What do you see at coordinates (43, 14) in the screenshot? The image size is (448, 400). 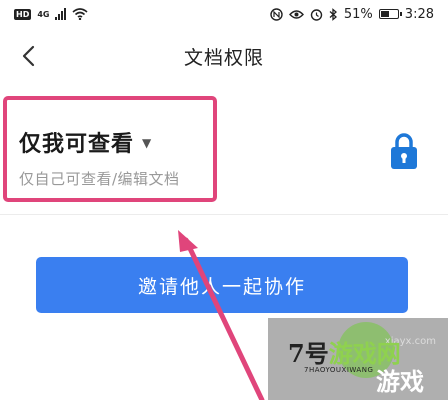 I see `network-type: 4G` at bounding box center [43, 14].